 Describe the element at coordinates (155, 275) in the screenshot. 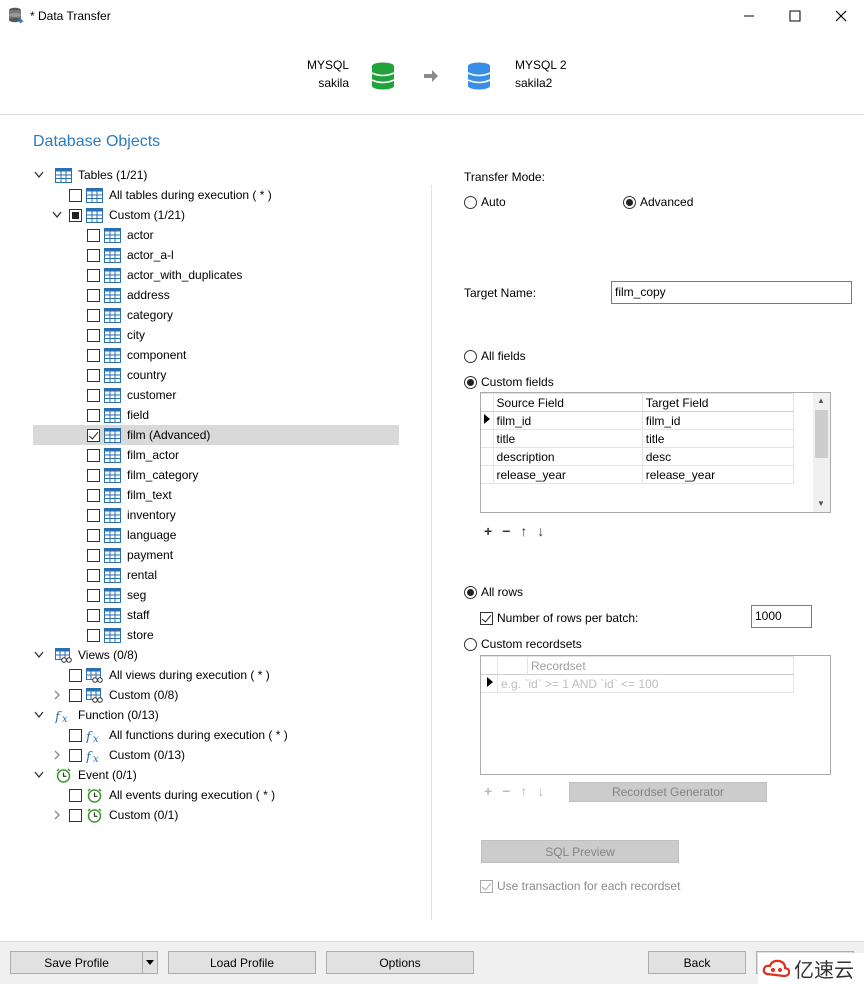

I see `tree-item: actor_with_duplicates` at that location.